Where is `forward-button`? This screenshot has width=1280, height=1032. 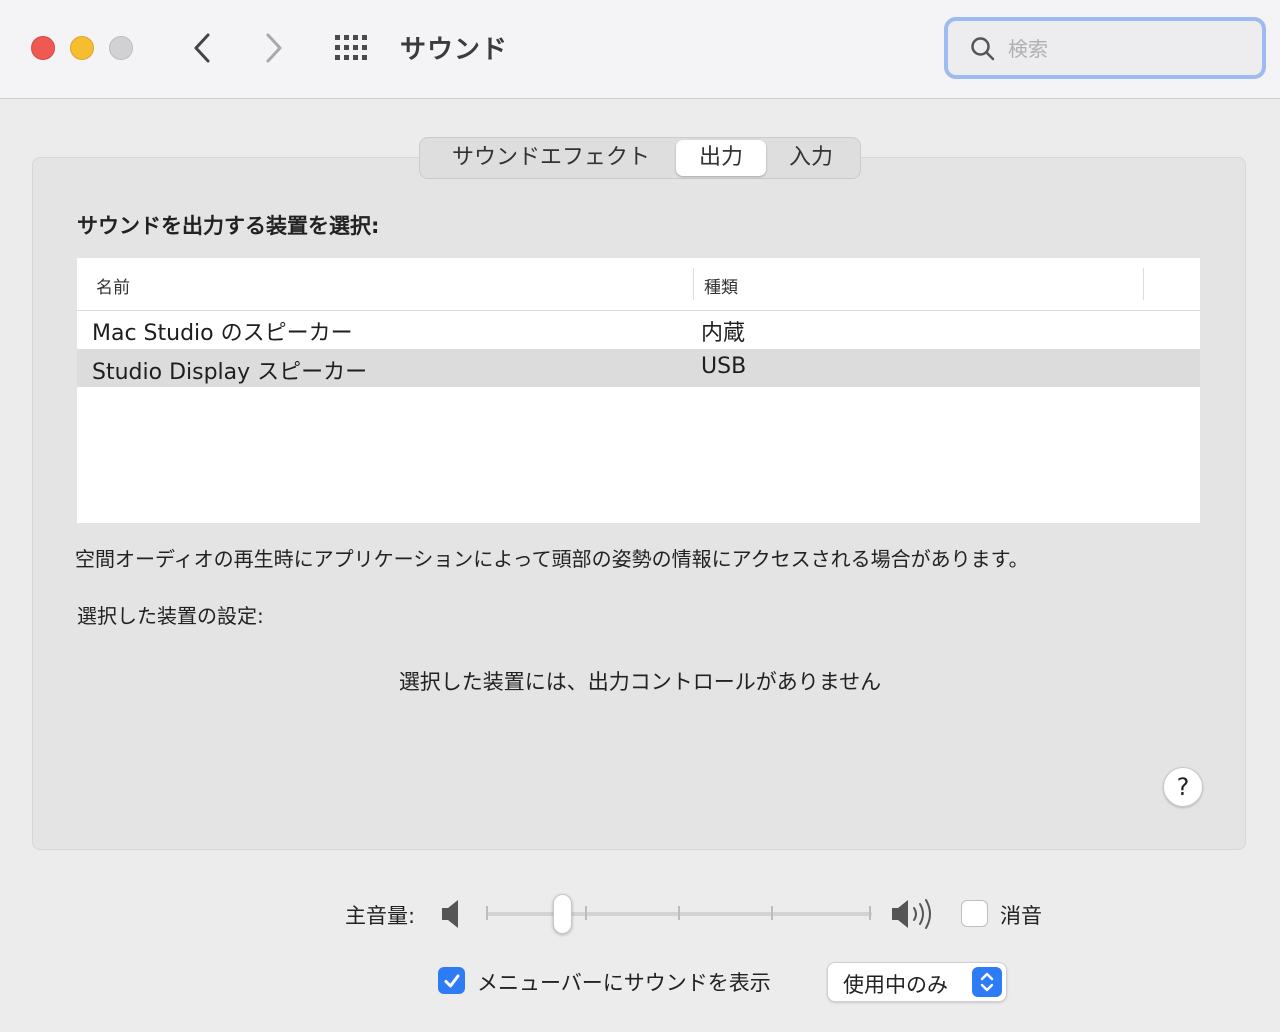 forward-button is located at coordinates (274, 48).